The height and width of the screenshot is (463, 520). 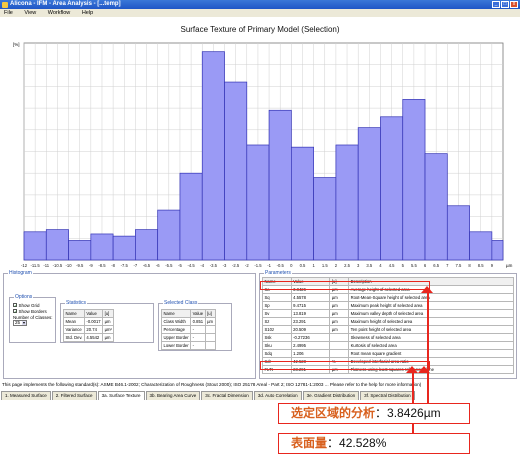 I want to click on classes-dropdown: 25 ▼, so click(x=20, y=323).